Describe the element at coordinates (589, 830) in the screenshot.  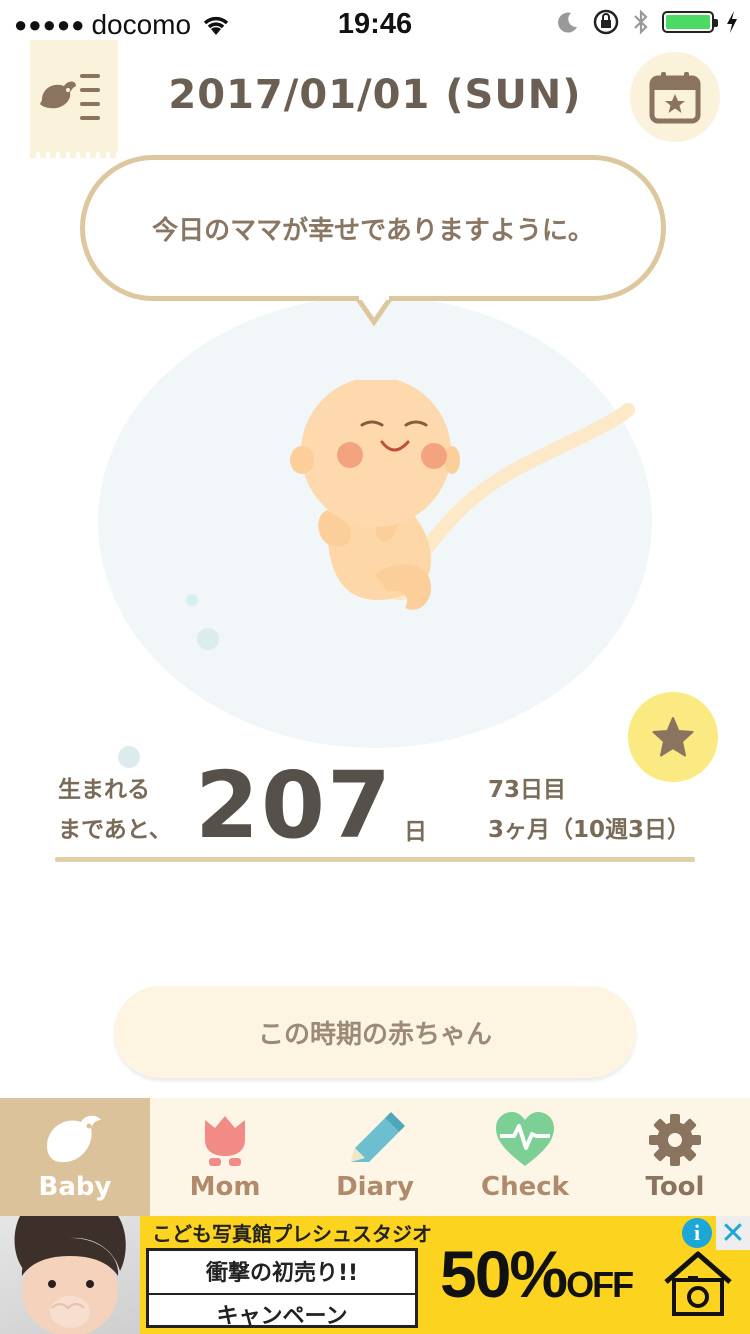
I see `month-week: 3ヶ月（10週3日）` at that location.